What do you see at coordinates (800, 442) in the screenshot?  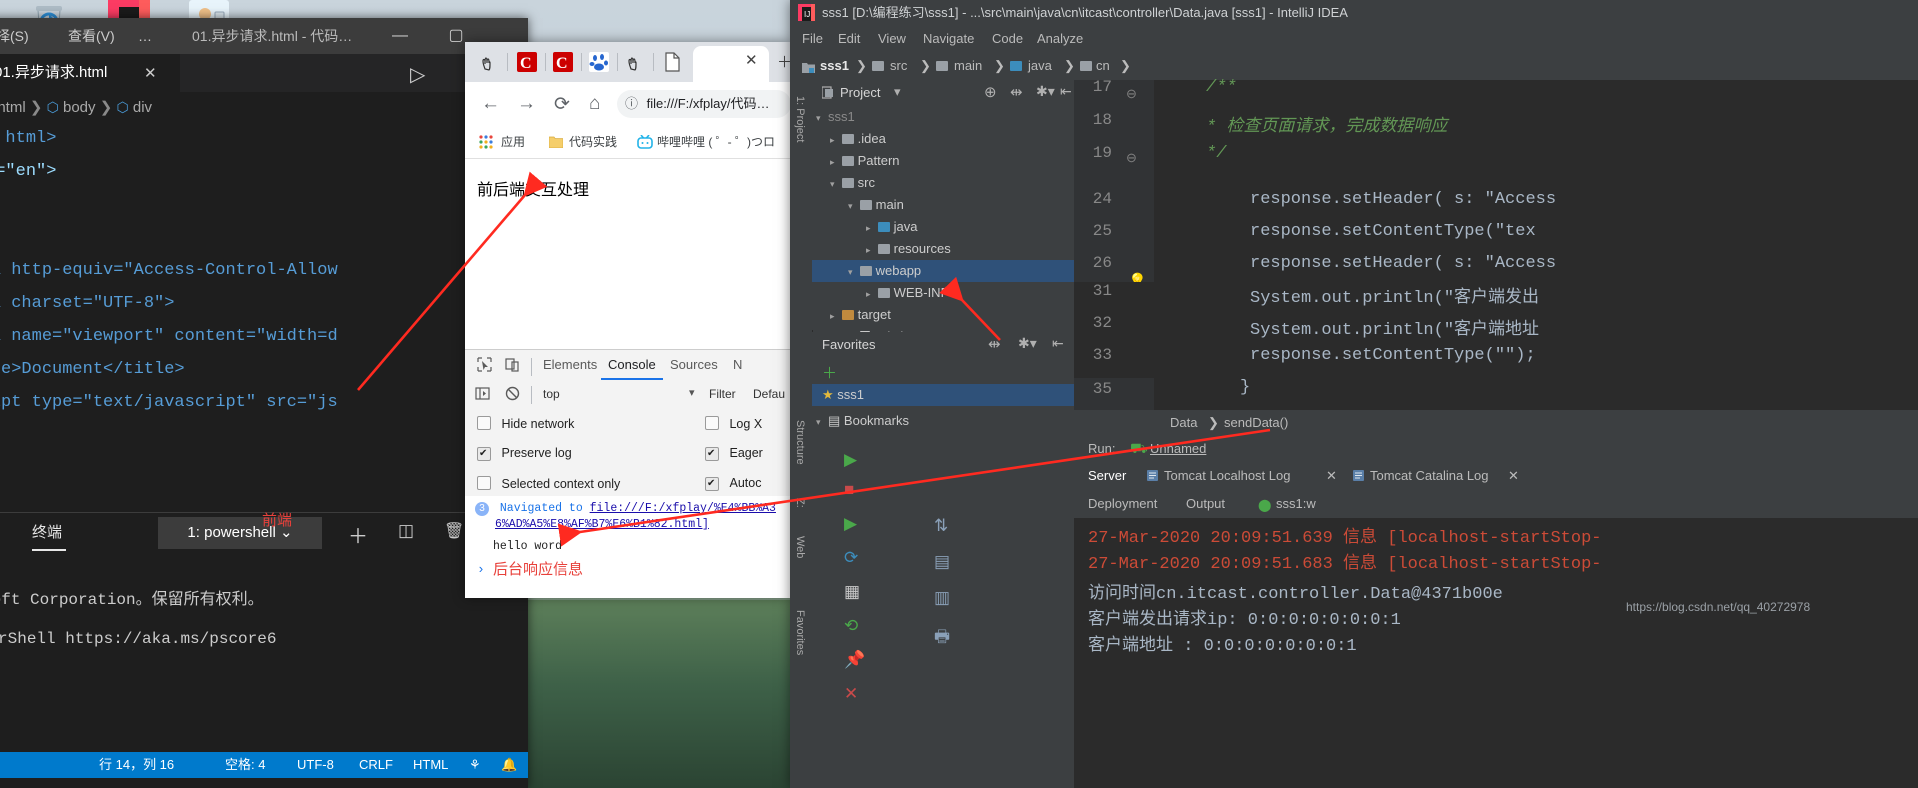 I see `toolwindow-button-structure: Structure` at bounding box center [800, 442].